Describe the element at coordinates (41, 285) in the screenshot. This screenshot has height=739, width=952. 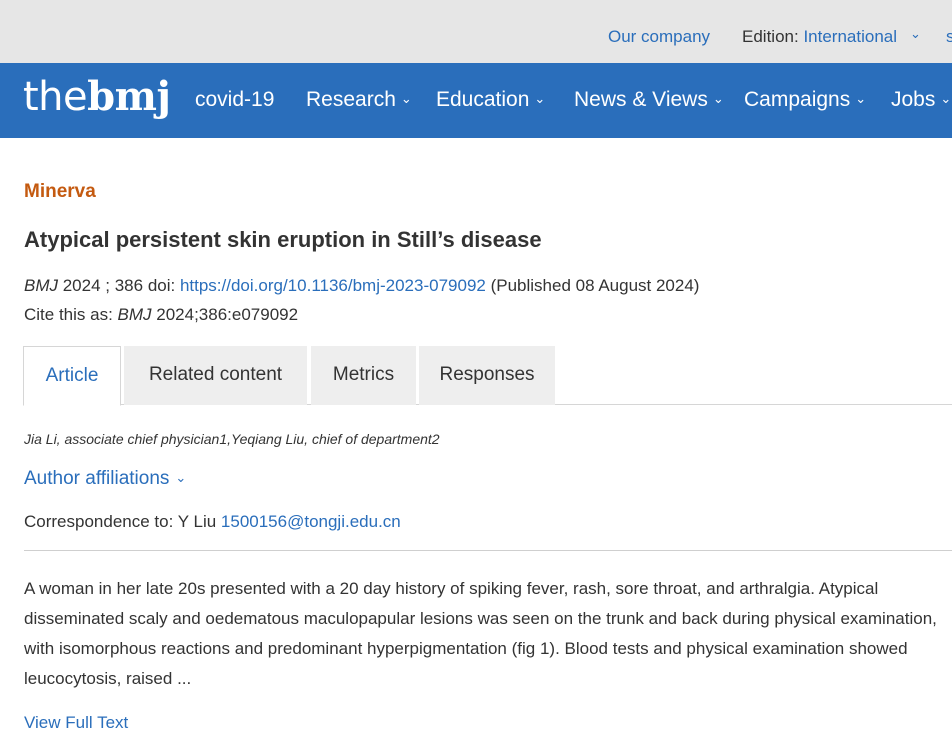
I see `journal-name: BMJ` at that location.